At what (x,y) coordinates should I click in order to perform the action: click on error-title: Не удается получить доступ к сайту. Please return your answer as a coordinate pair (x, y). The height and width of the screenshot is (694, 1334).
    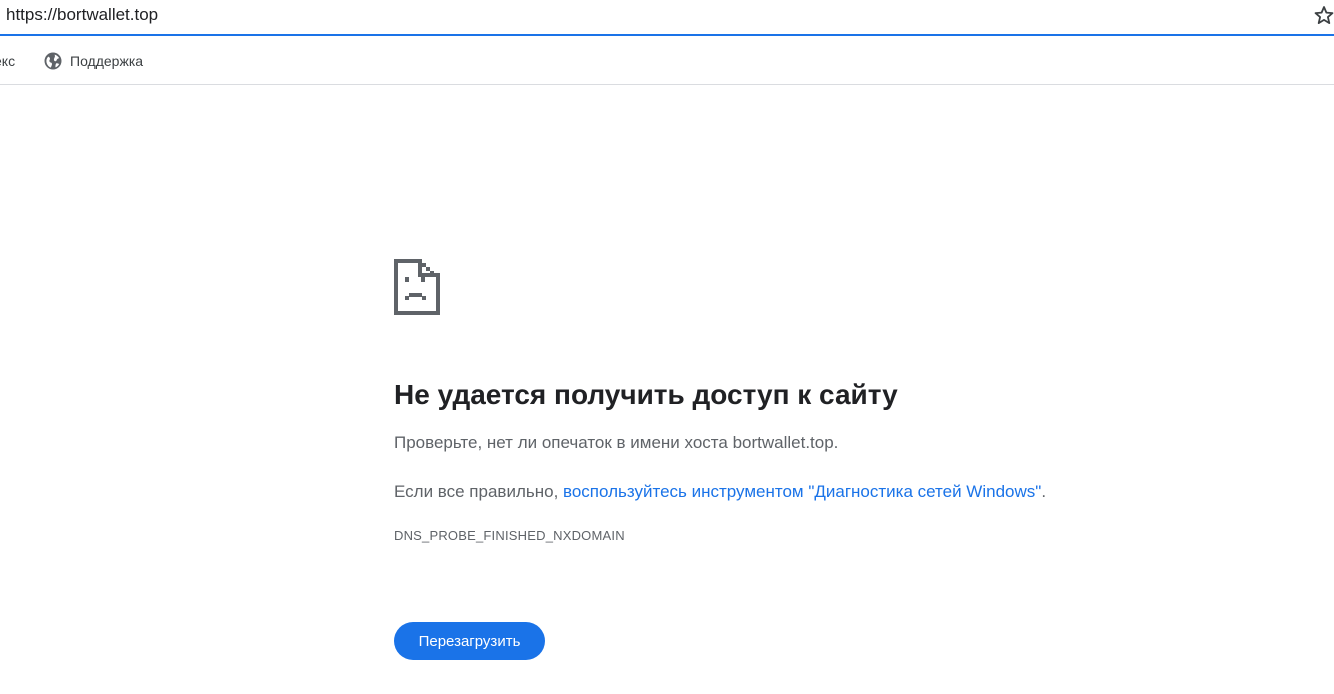
    Looking at the image, I should click on (646, 394).